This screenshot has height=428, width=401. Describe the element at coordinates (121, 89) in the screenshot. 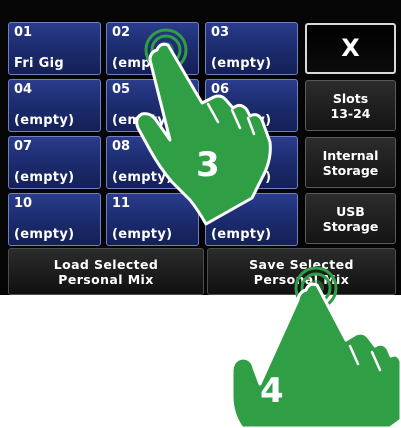

I see `slot-number: 05` at that location.